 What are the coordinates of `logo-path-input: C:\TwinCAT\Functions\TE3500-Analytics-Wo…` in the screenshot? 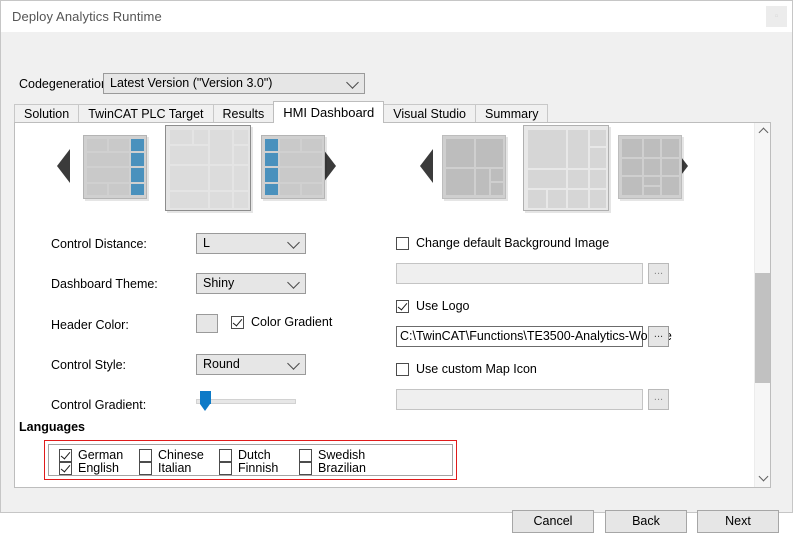 It's located at (534, 336).